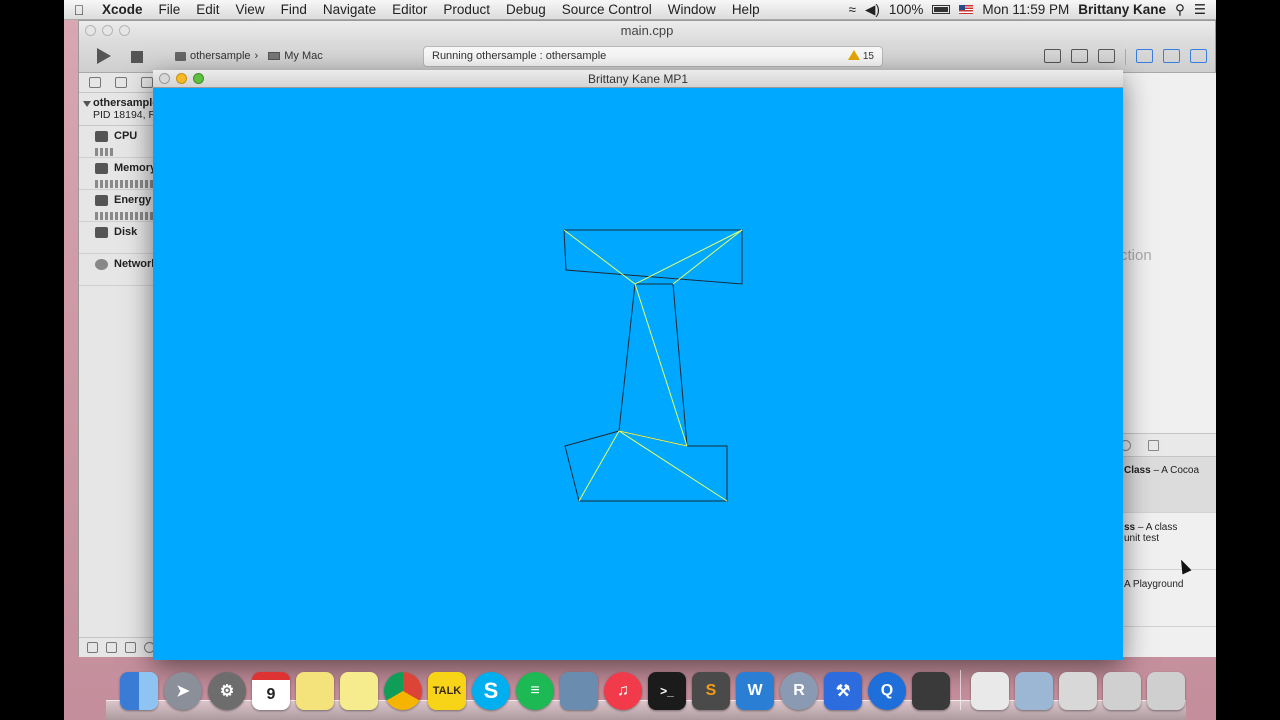 Image resolution: width=1280 pixels, height=720 pixels. I want to click on document-stack-icon, so click(990, 691).